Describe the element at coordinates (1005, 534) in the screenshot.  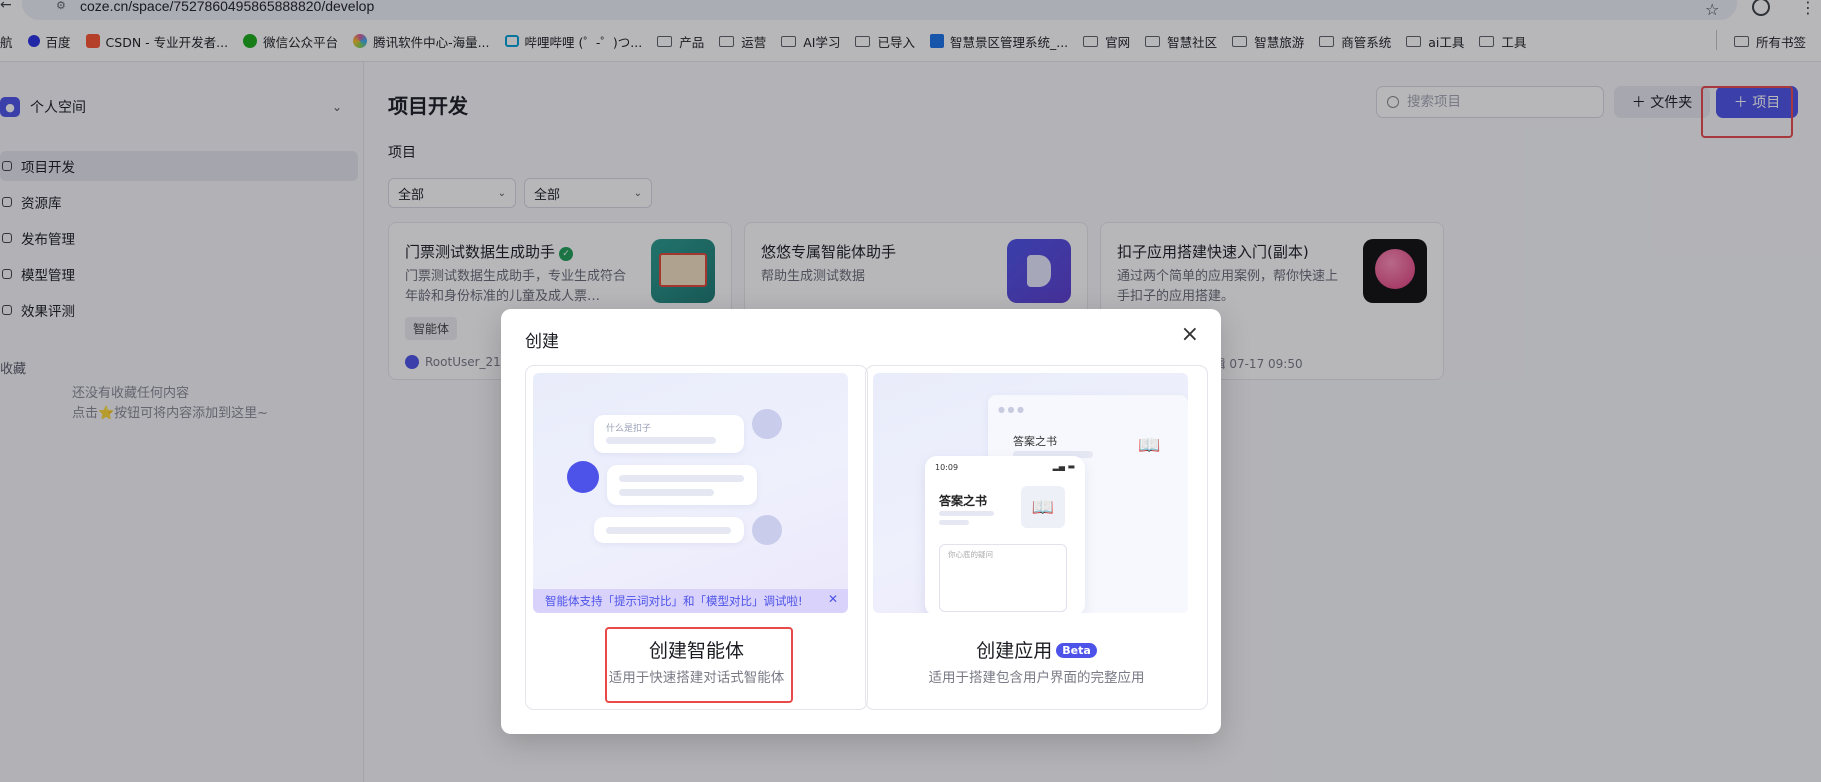
I see `mobile-phone-preview: 10:09 ▂▄ ▬ 答案之书 📖 你心底的疑问` at that location.